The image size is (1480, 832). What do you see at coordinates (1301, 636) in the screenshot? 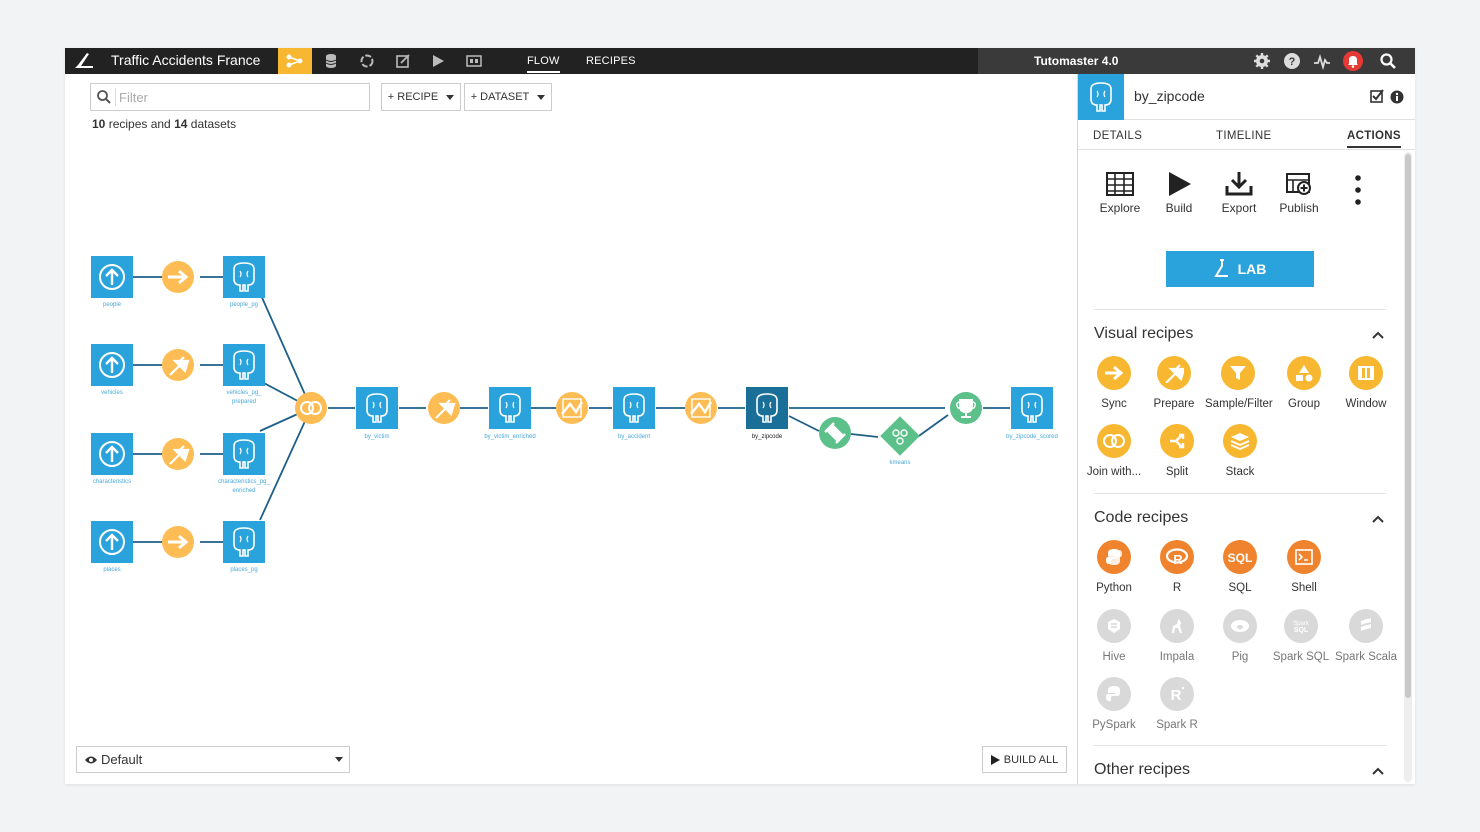
I see `recipe-spark-sql-button: Spark SQL Spark SQL` at bounding box center [1301, 636].